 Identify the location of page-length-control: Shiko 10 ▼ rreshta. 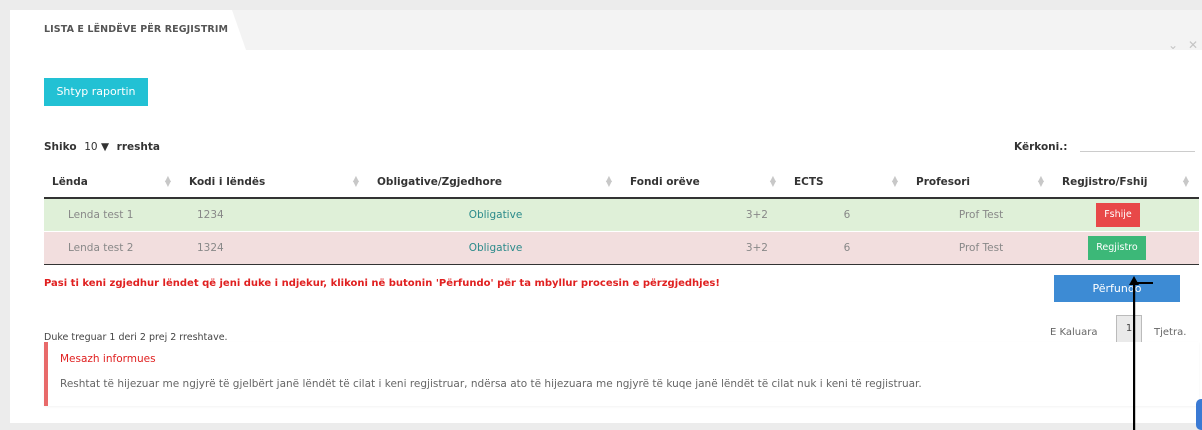
(102, 147).